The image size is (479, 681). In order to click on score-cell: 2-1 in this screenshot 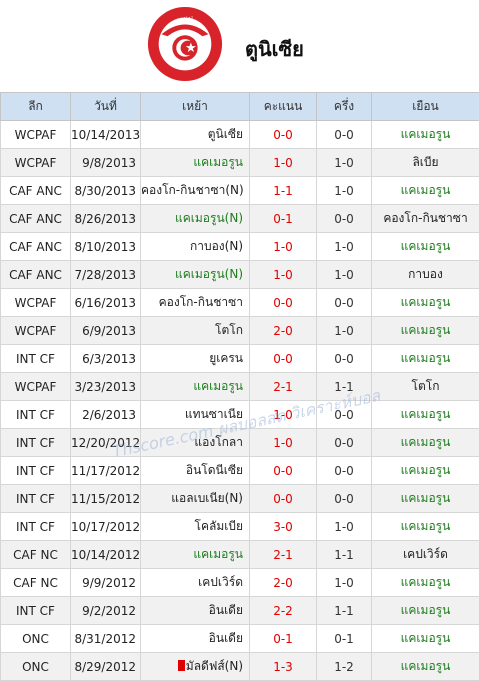, I will do `click(283, 555)`.